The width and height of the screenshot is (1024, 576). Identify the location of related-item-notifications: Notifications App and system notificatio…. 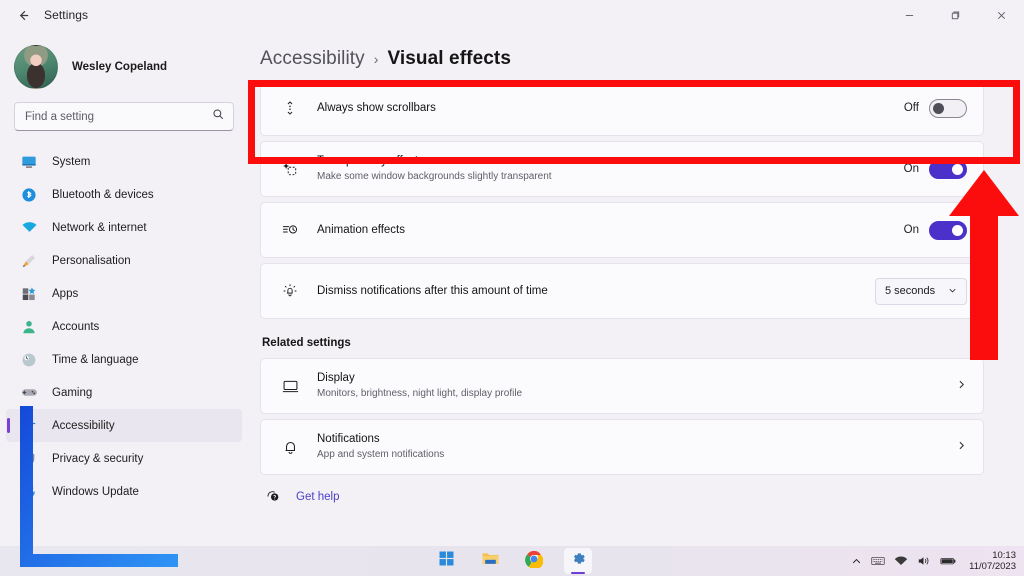
(622, 447).